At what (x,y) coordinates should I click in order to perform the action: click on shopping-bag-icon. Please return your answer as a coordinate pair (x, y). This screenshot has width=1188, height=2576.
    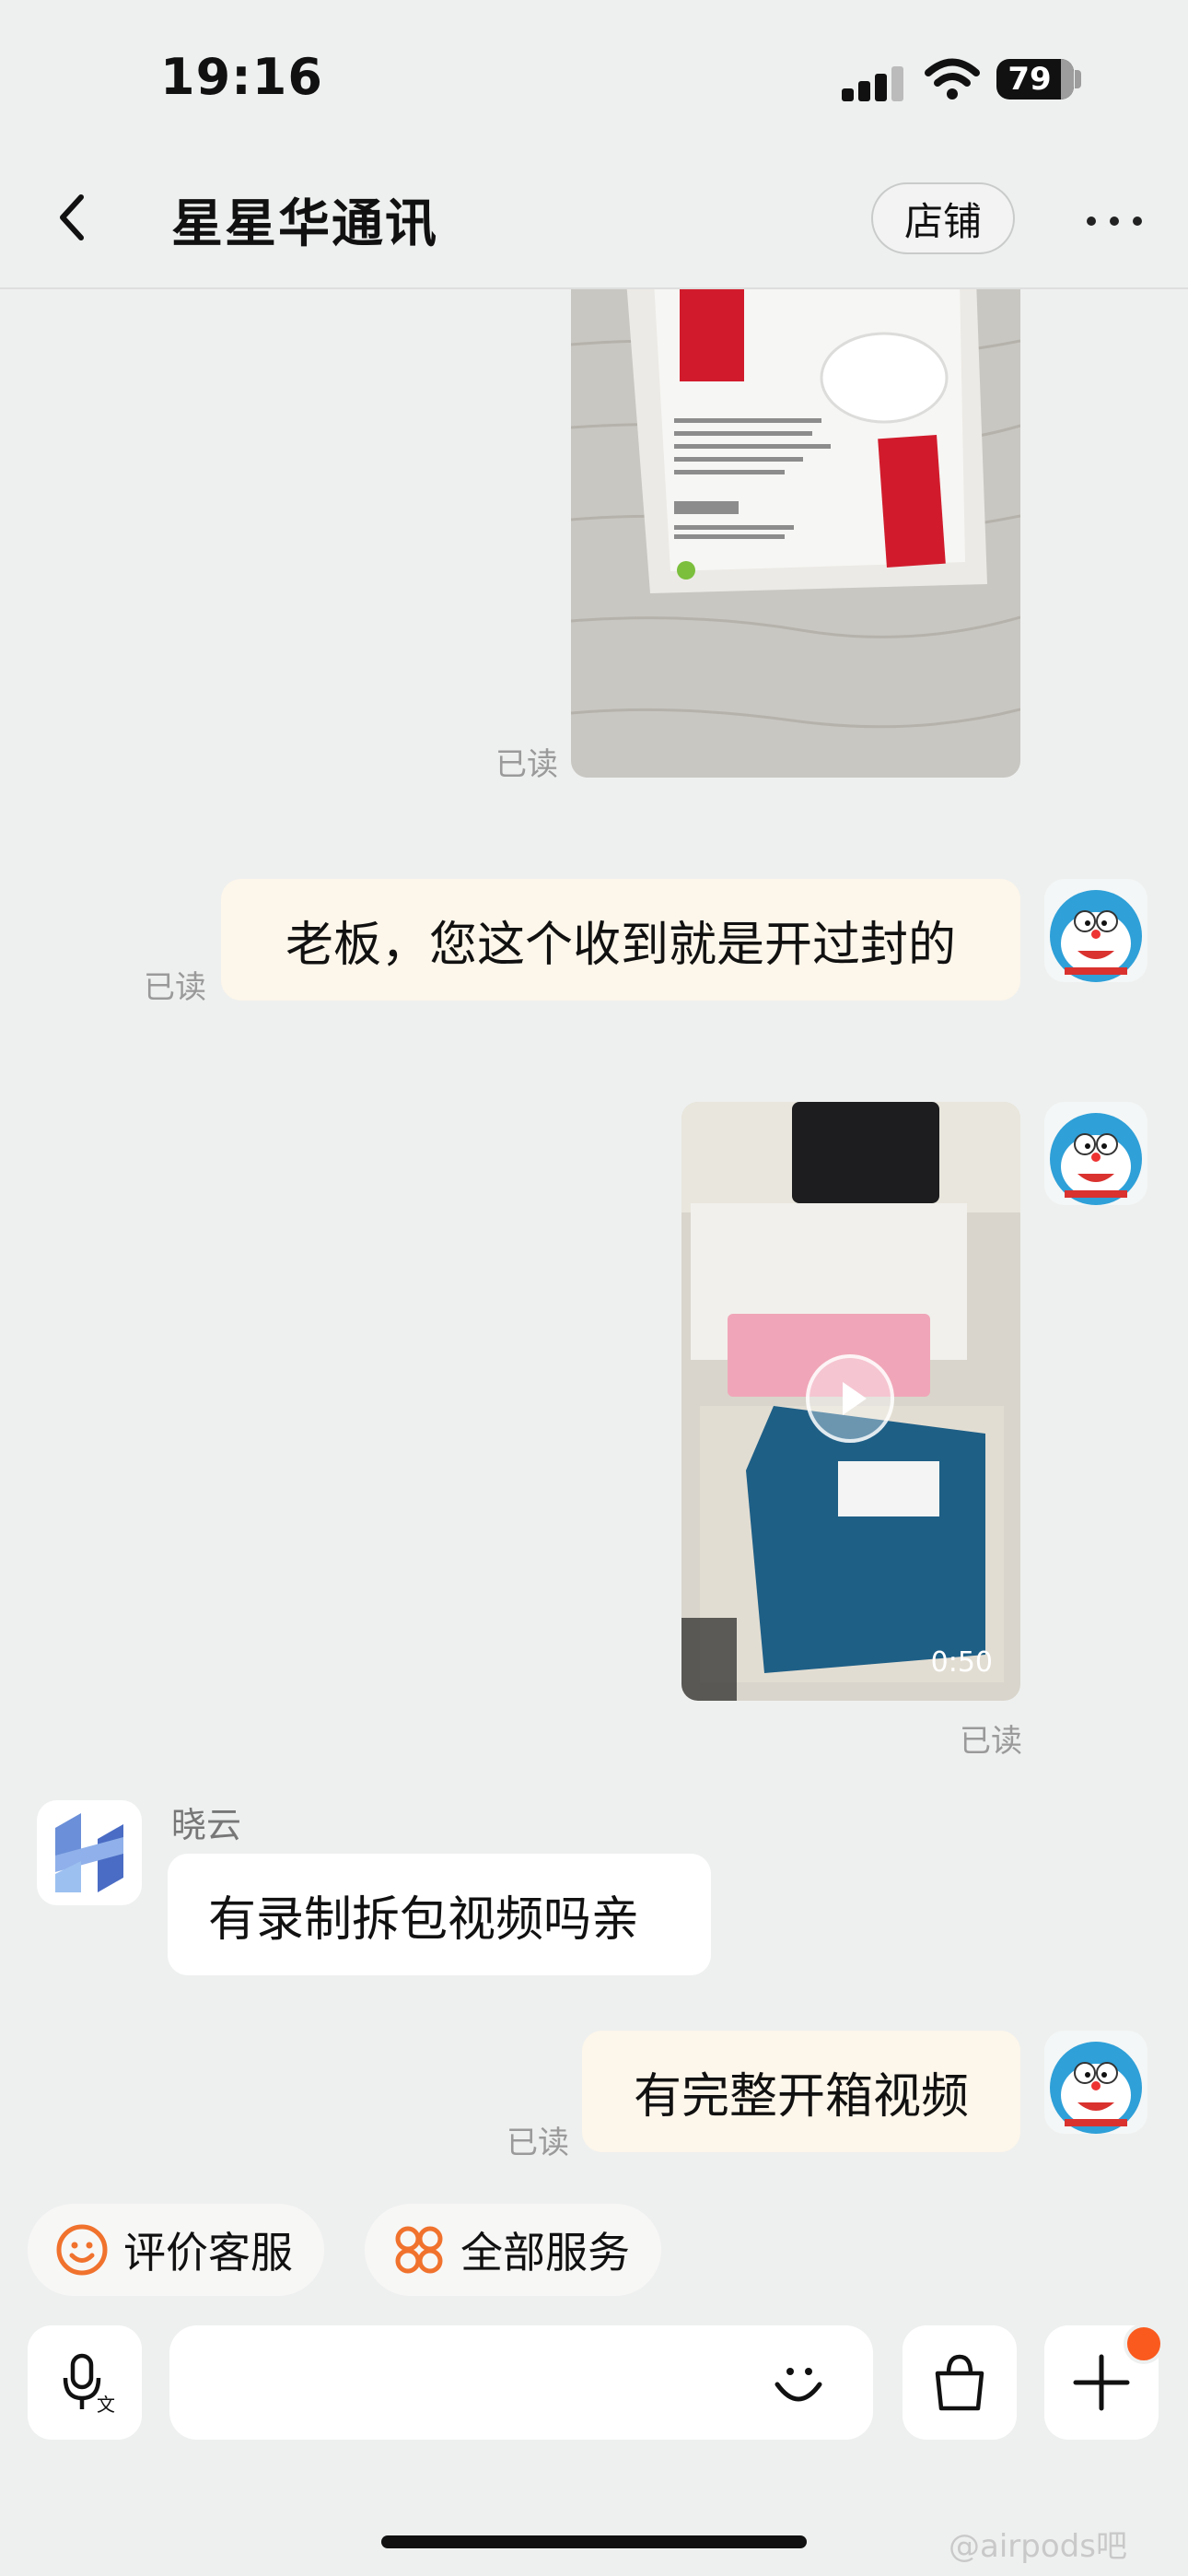
    Looking at the image, I should click on (959, 2382).